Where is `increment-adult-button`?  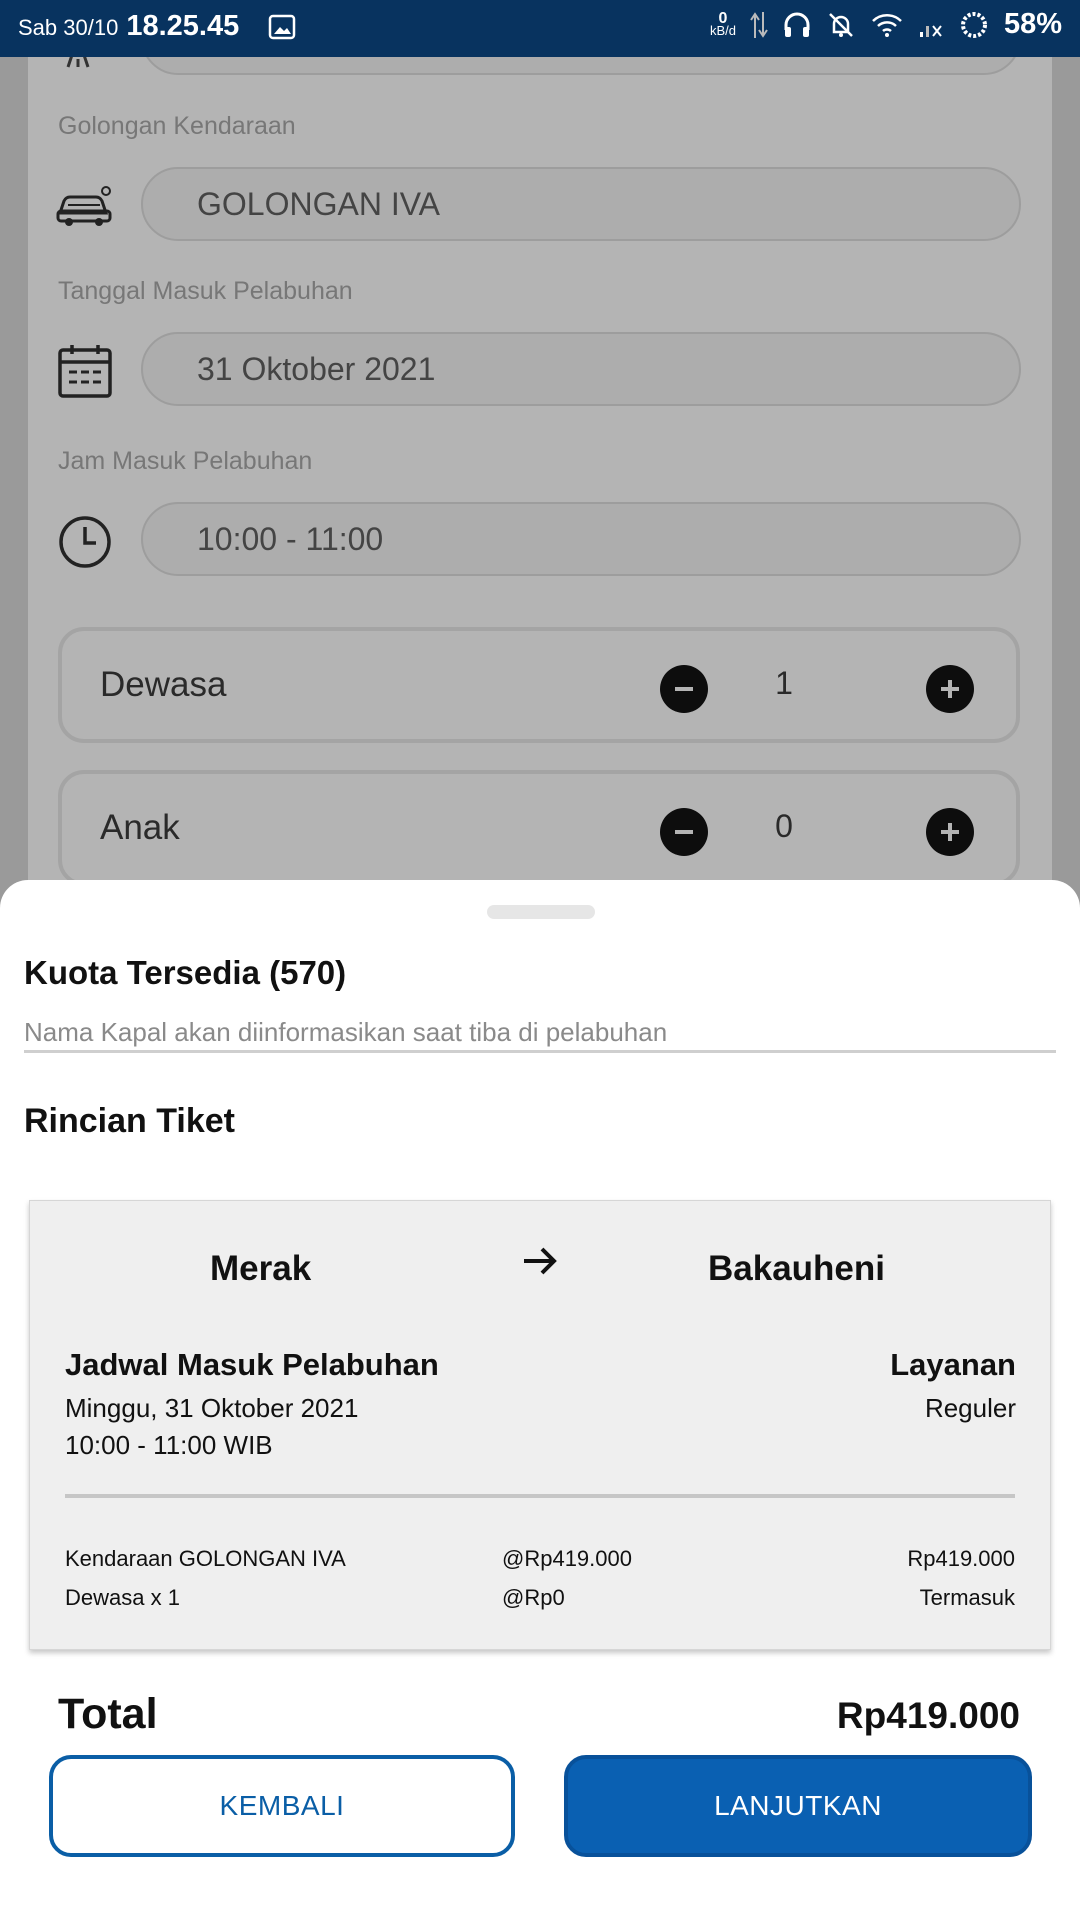 increment-adult-button is located at coordinates (950, 689).